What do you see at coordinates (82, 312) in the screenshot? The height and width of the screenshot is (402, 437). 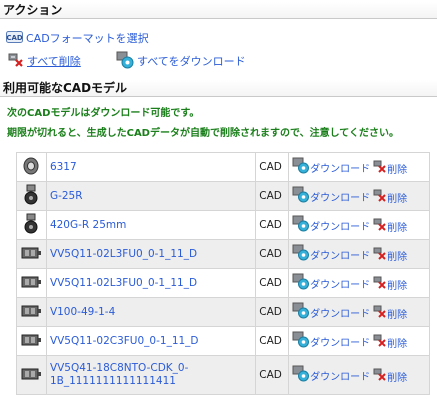 I see `model-name-link: V100-49-1-4` at bounding box center [82, 312].